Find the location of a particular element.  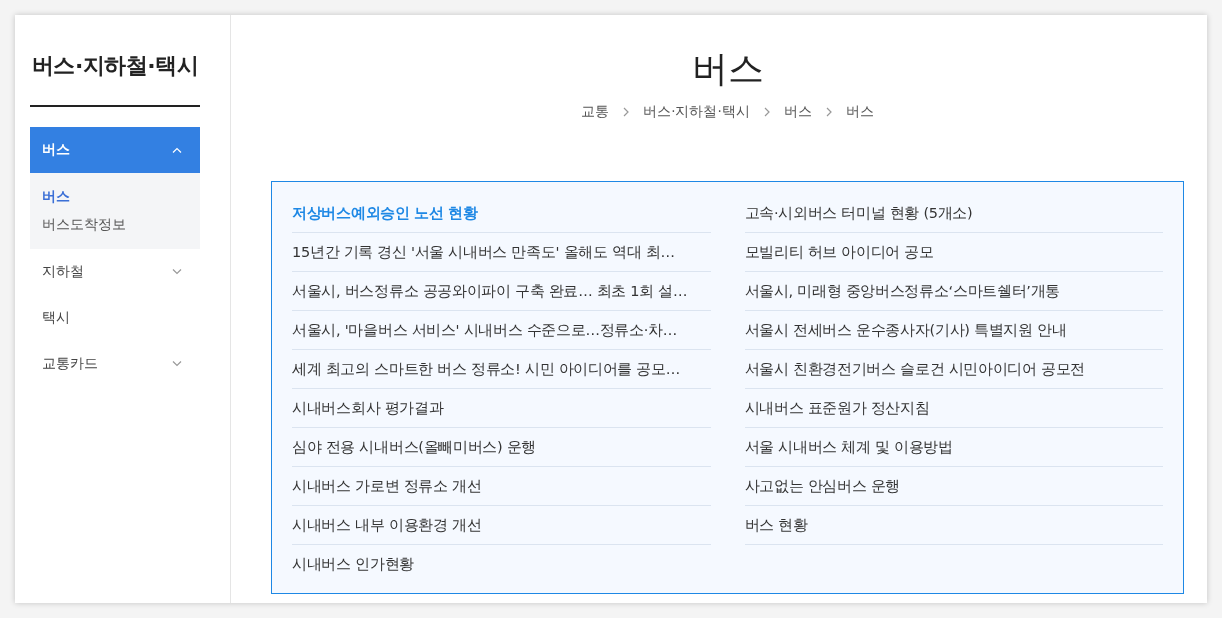

list-link: 서울 시내버스 체계 및 이용방법 is located at coordinates (953, 447).